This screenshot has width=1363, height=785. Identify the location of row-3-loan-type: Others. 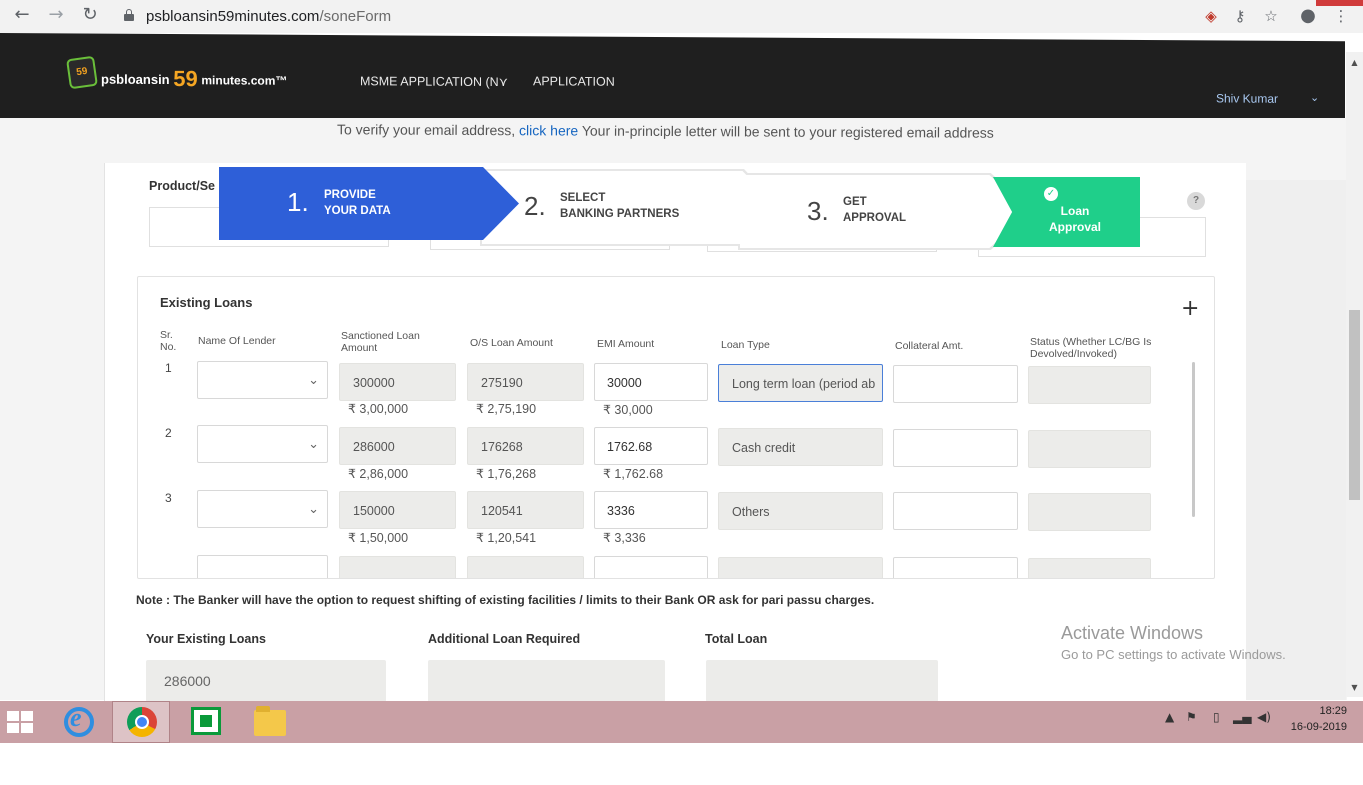
(800, 511).